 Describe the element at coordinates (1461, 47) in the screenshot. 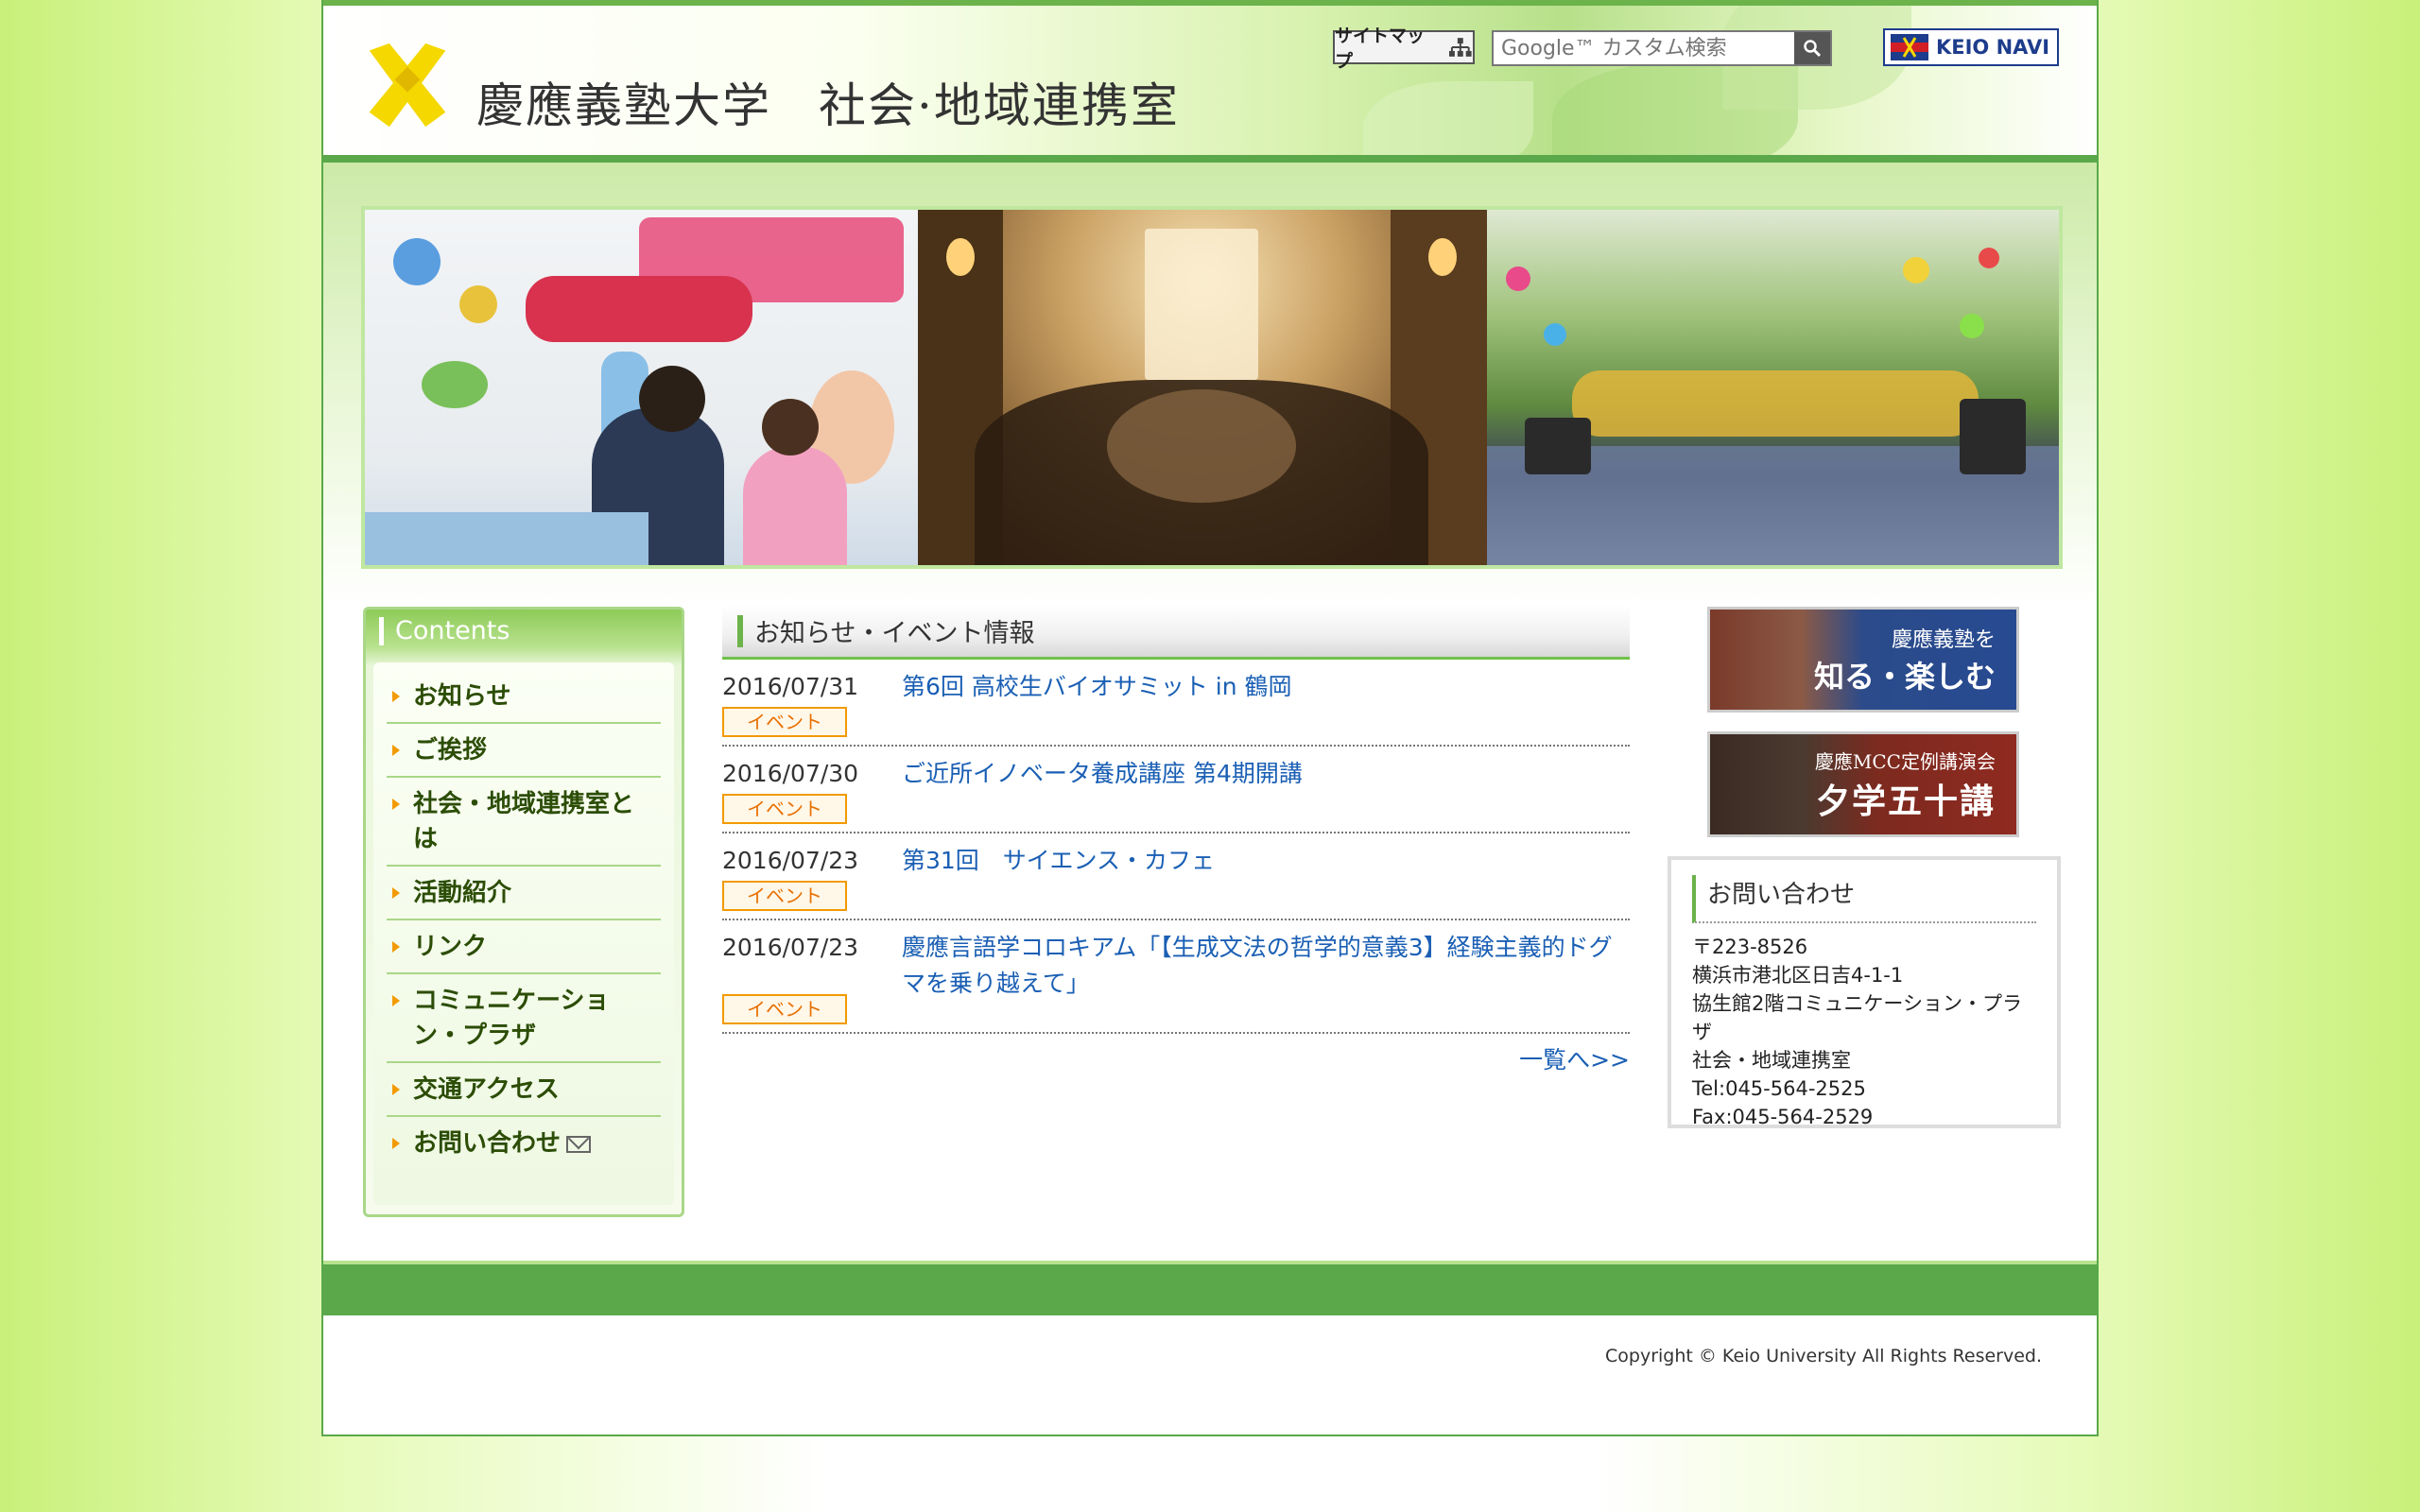

I see `sitemap-icon` at that location.